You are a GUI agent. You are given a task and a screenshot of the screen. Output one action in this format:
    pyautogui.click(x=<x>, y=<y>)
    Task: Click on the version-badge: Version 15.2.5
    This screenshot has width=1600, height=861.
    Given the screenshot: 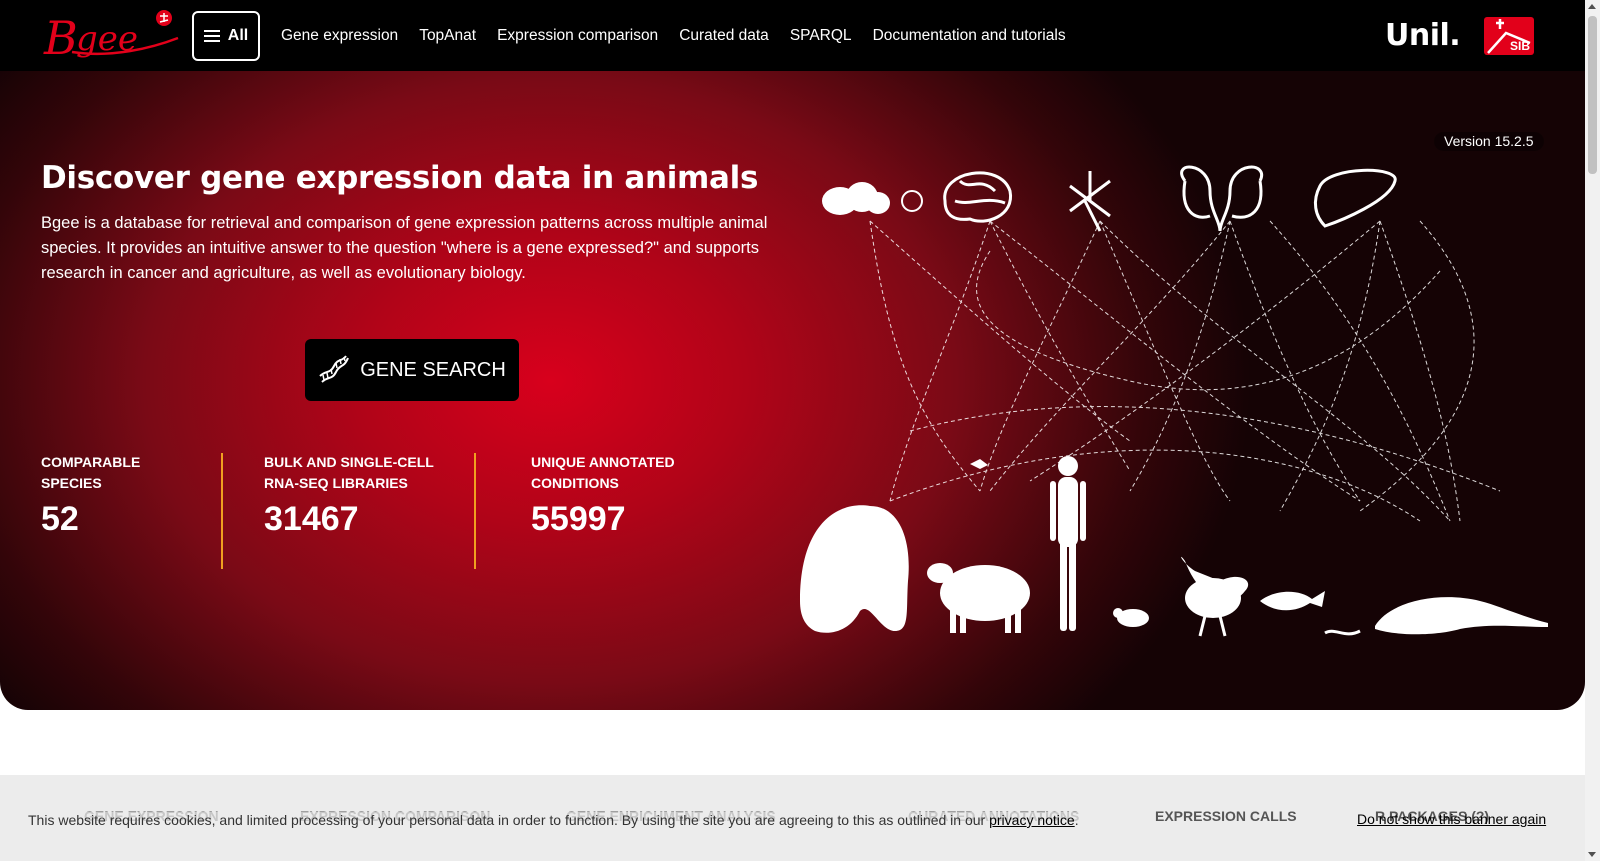 What is the action you would take?
    pyautogui.click(x=1489, y=141)
    